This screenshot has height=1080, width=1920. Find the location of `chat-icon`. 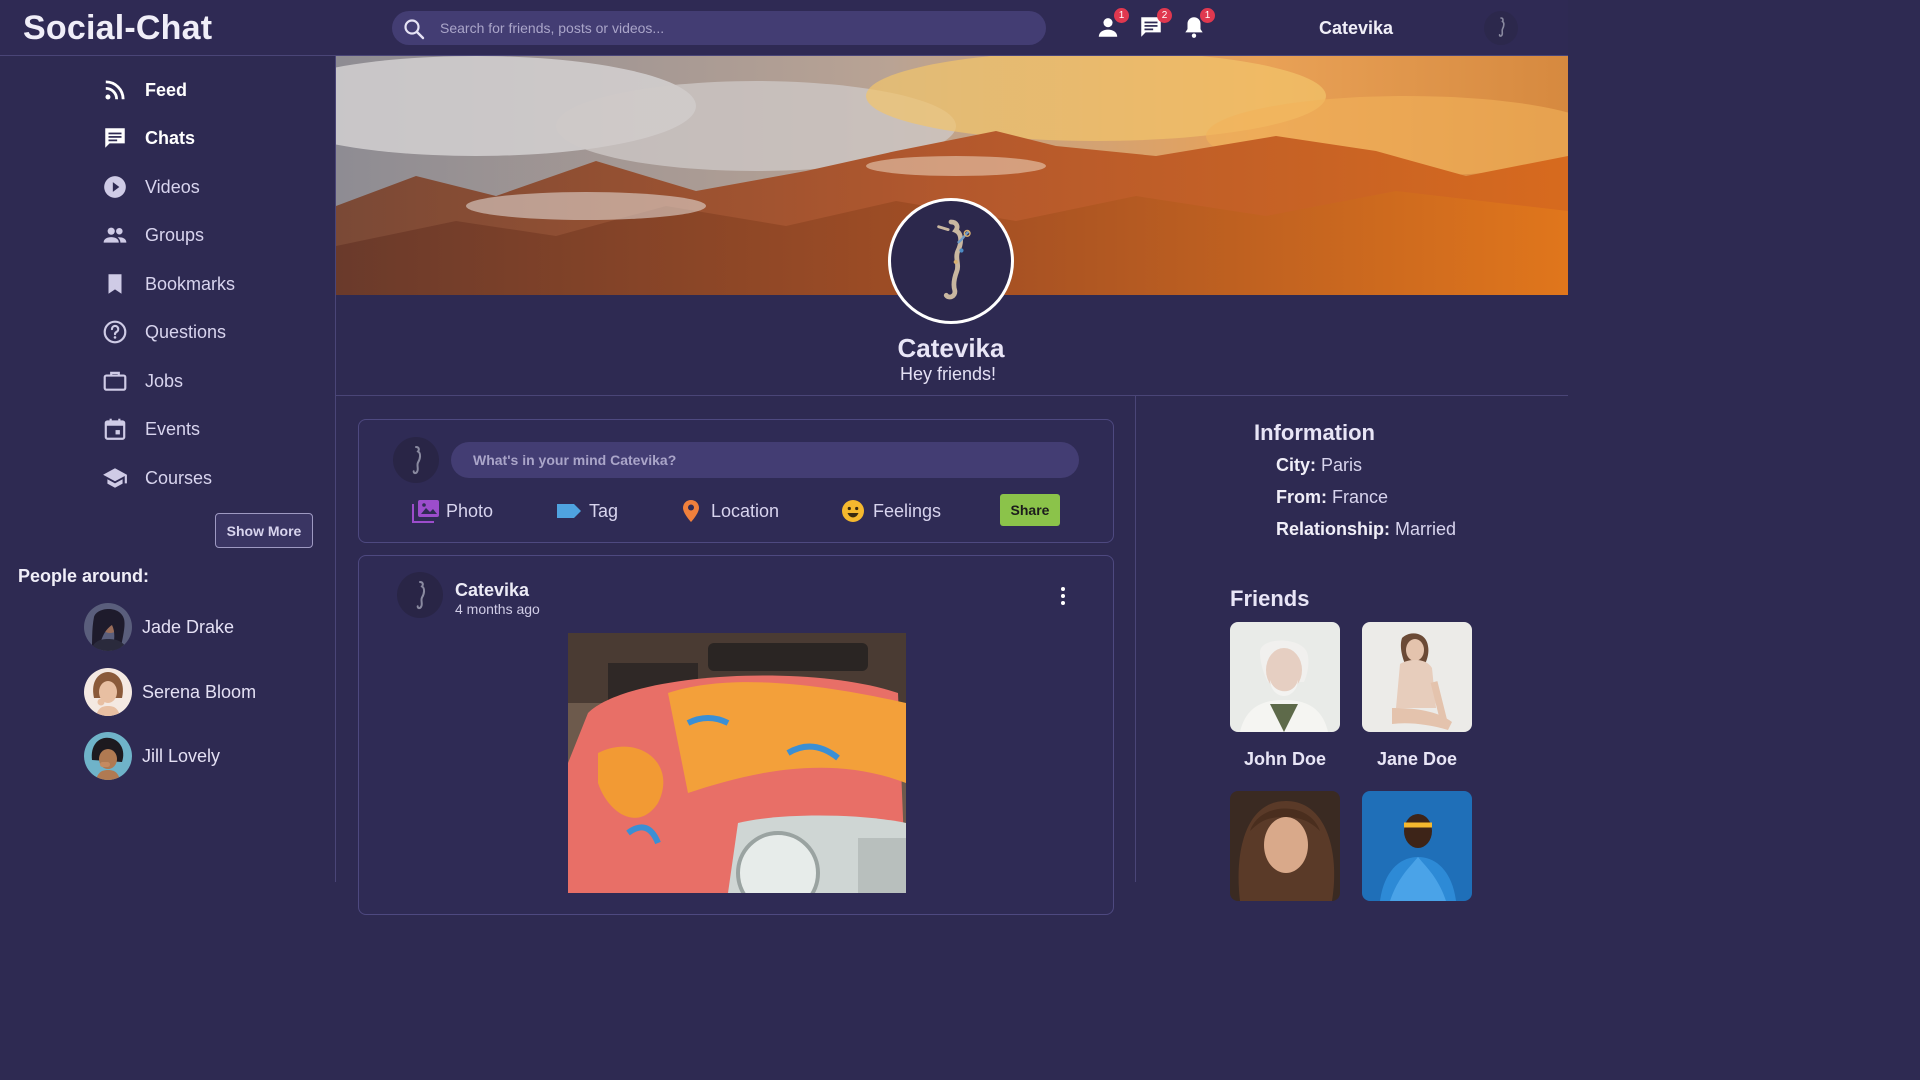

chat-icon is located at coordinates (115, 138).